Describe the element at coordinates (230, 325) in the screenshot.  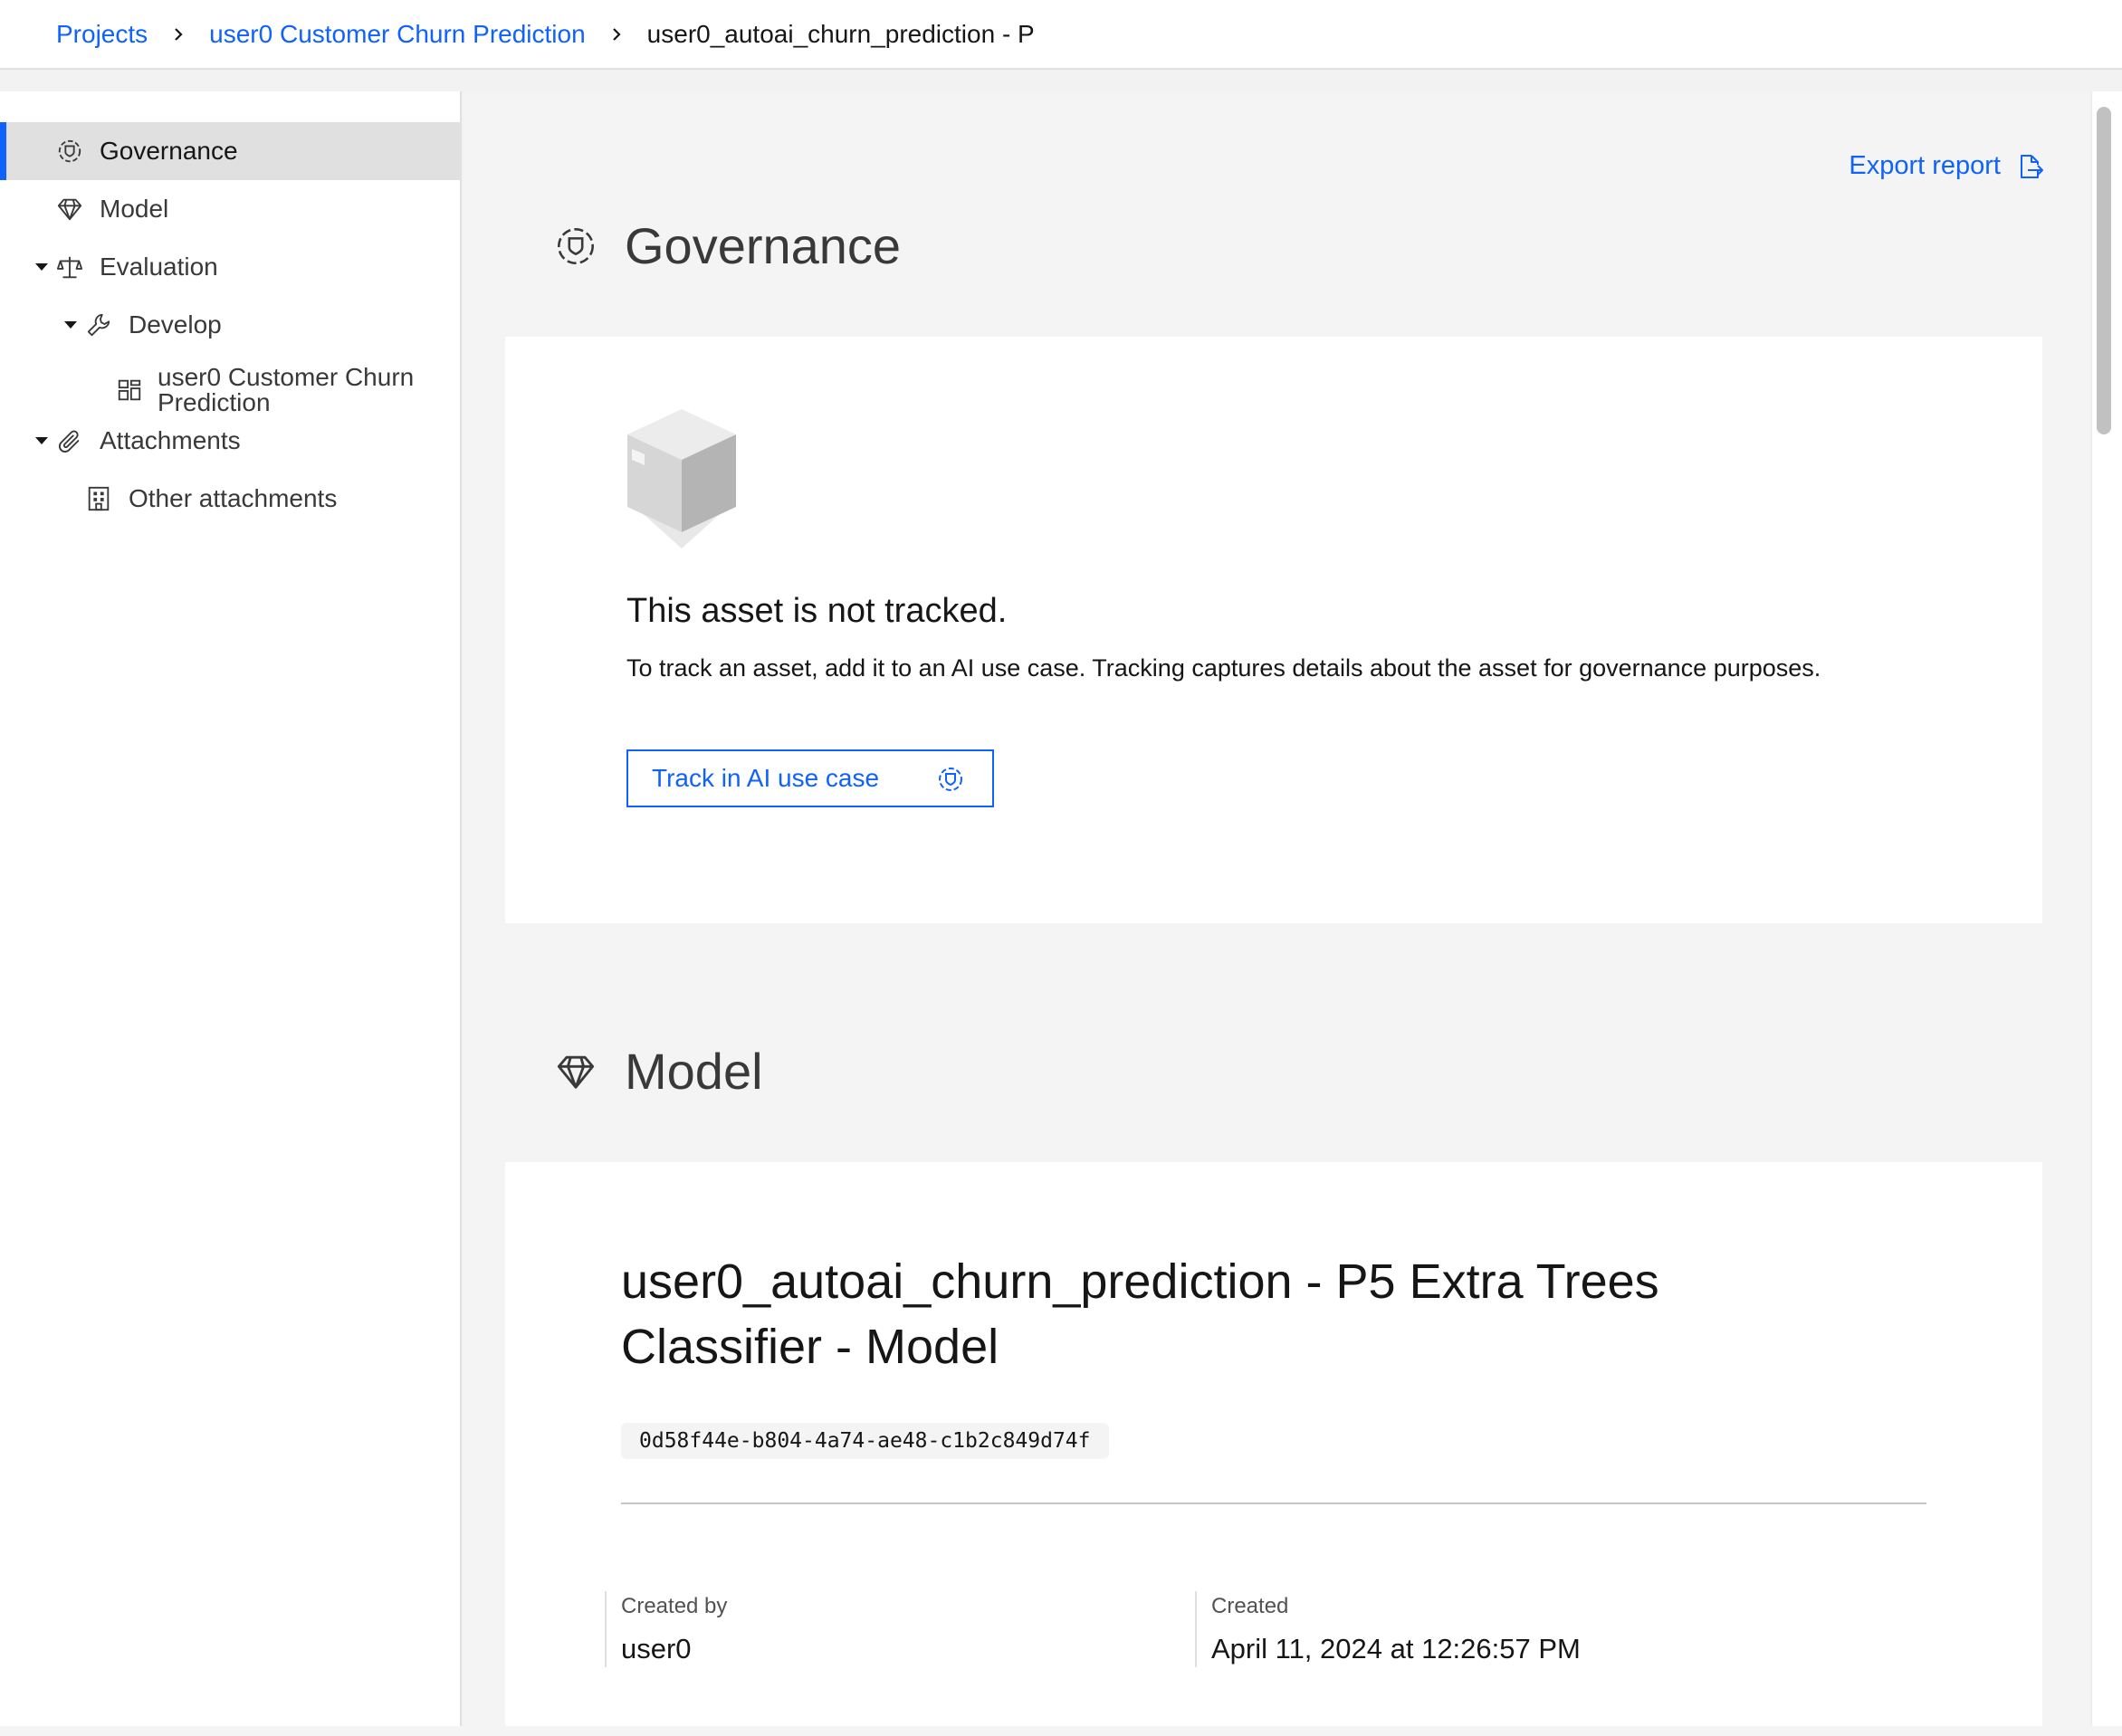
I see `sidebar-item-develop: Develop` at that location.